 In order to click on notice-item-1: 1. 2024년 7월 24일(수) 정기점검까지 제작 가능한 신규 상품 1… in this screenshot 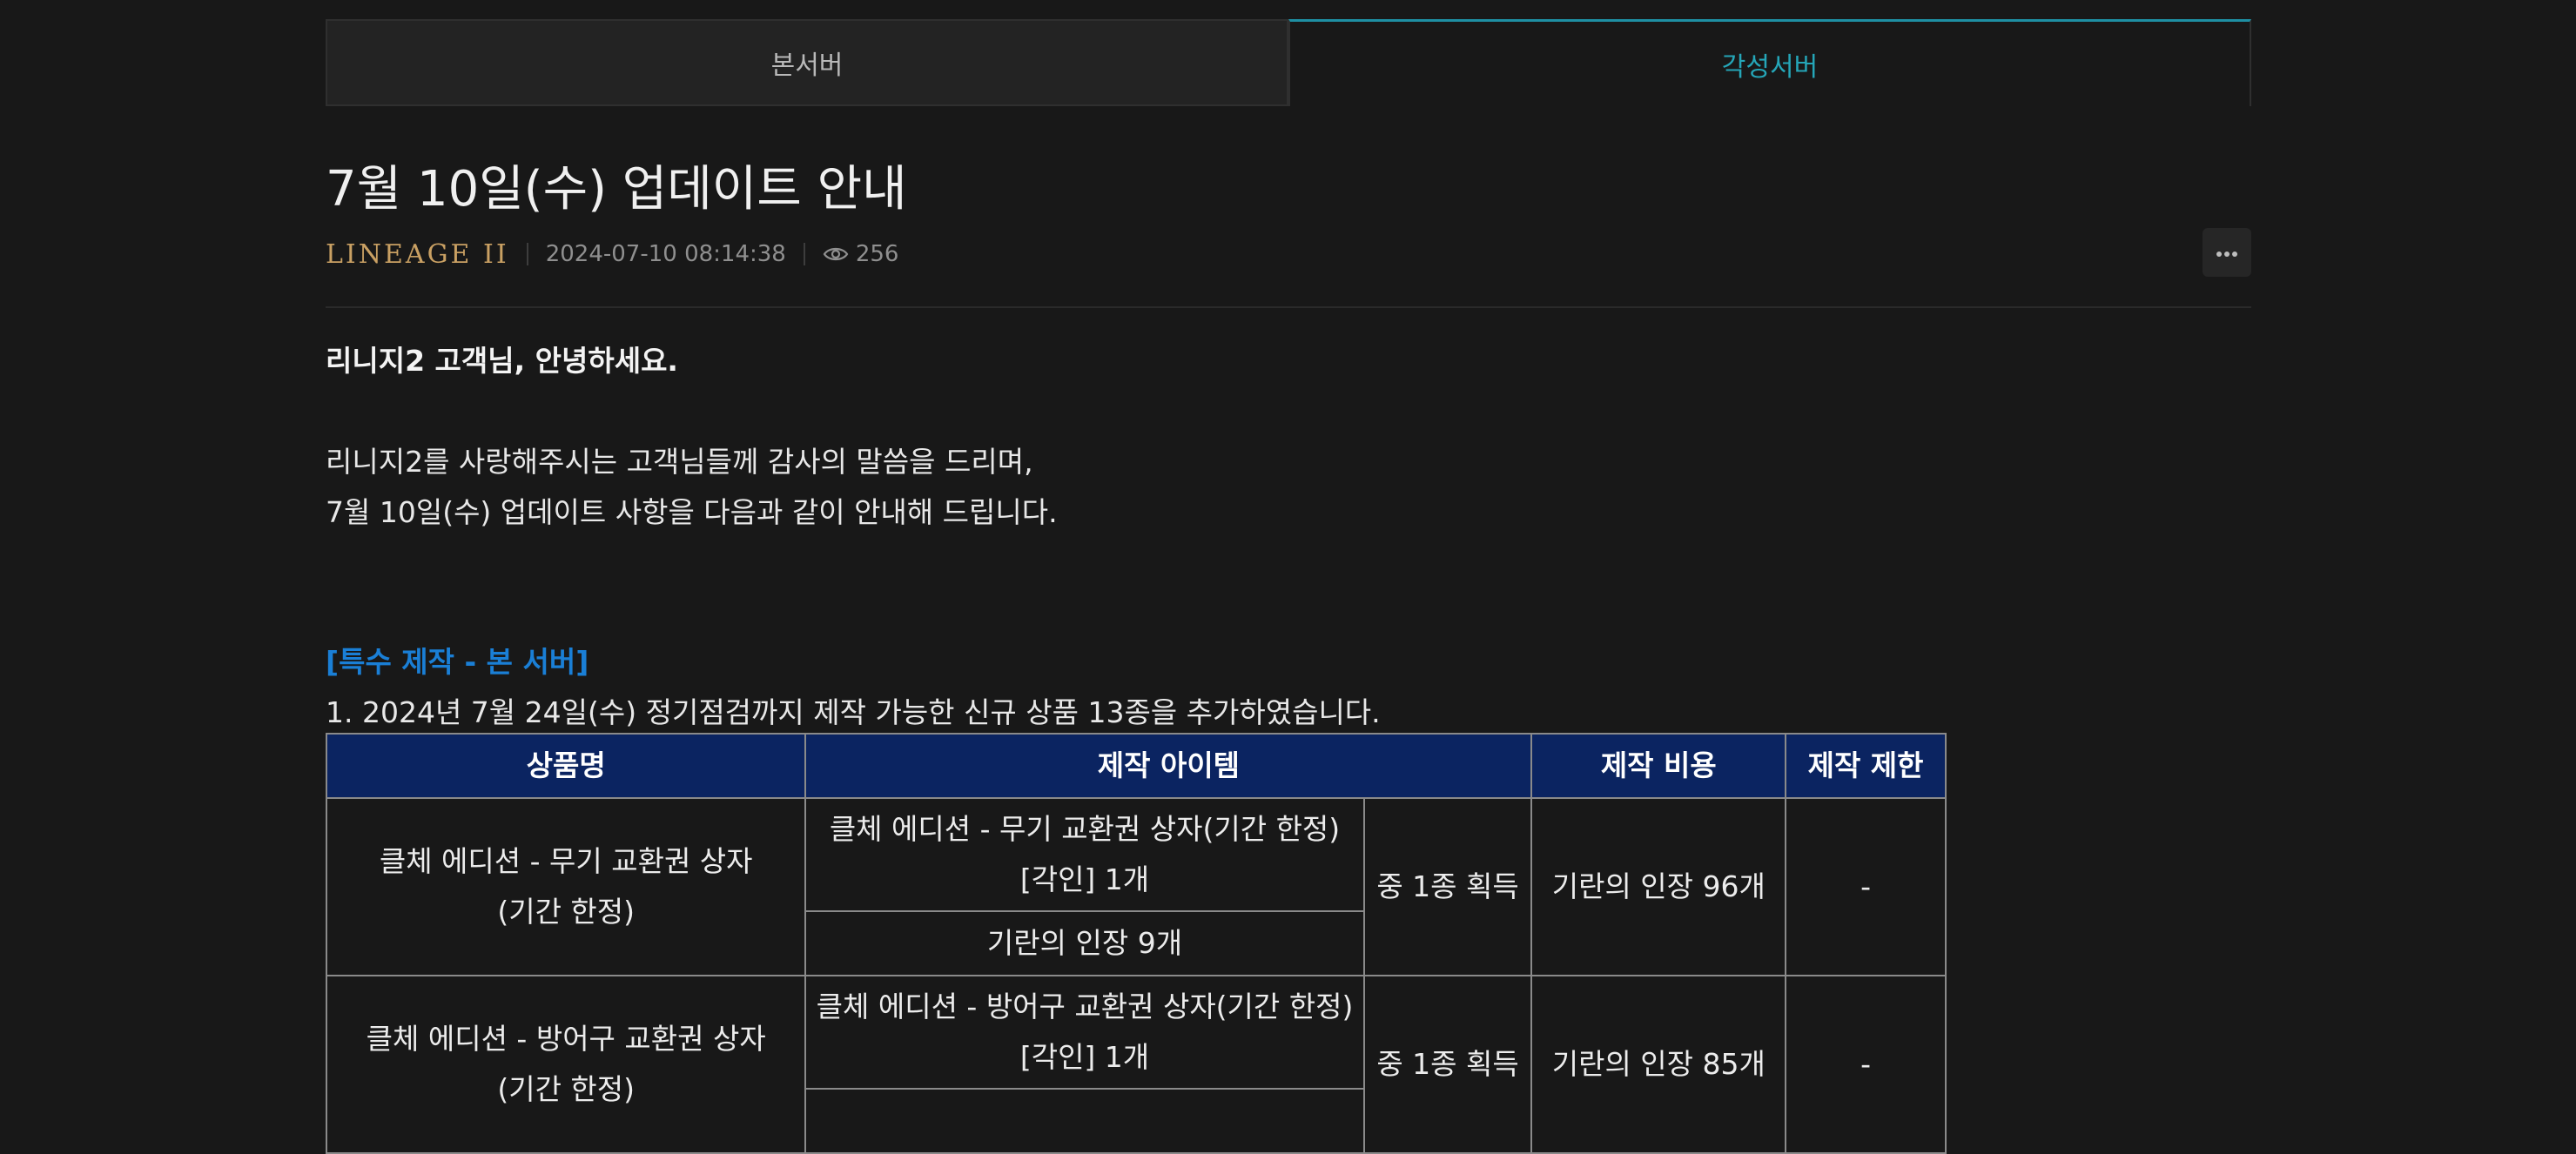, I will do `click(853, 712)`.